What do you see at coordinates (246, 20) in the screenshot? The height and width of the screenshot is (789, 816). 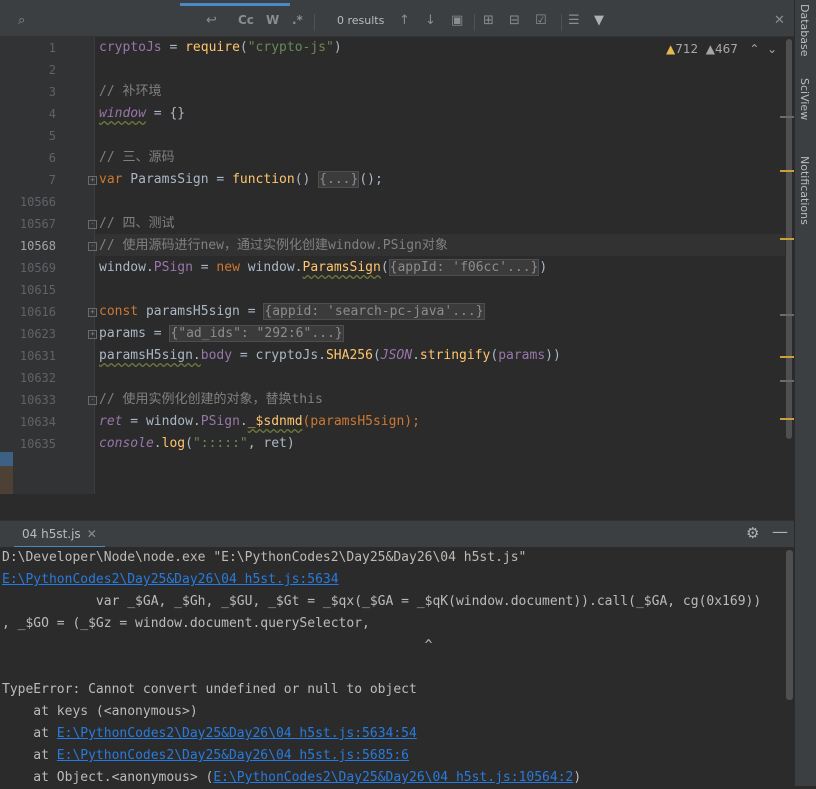 I see `match-case-button: Cc` at bounding box center [246, 20].